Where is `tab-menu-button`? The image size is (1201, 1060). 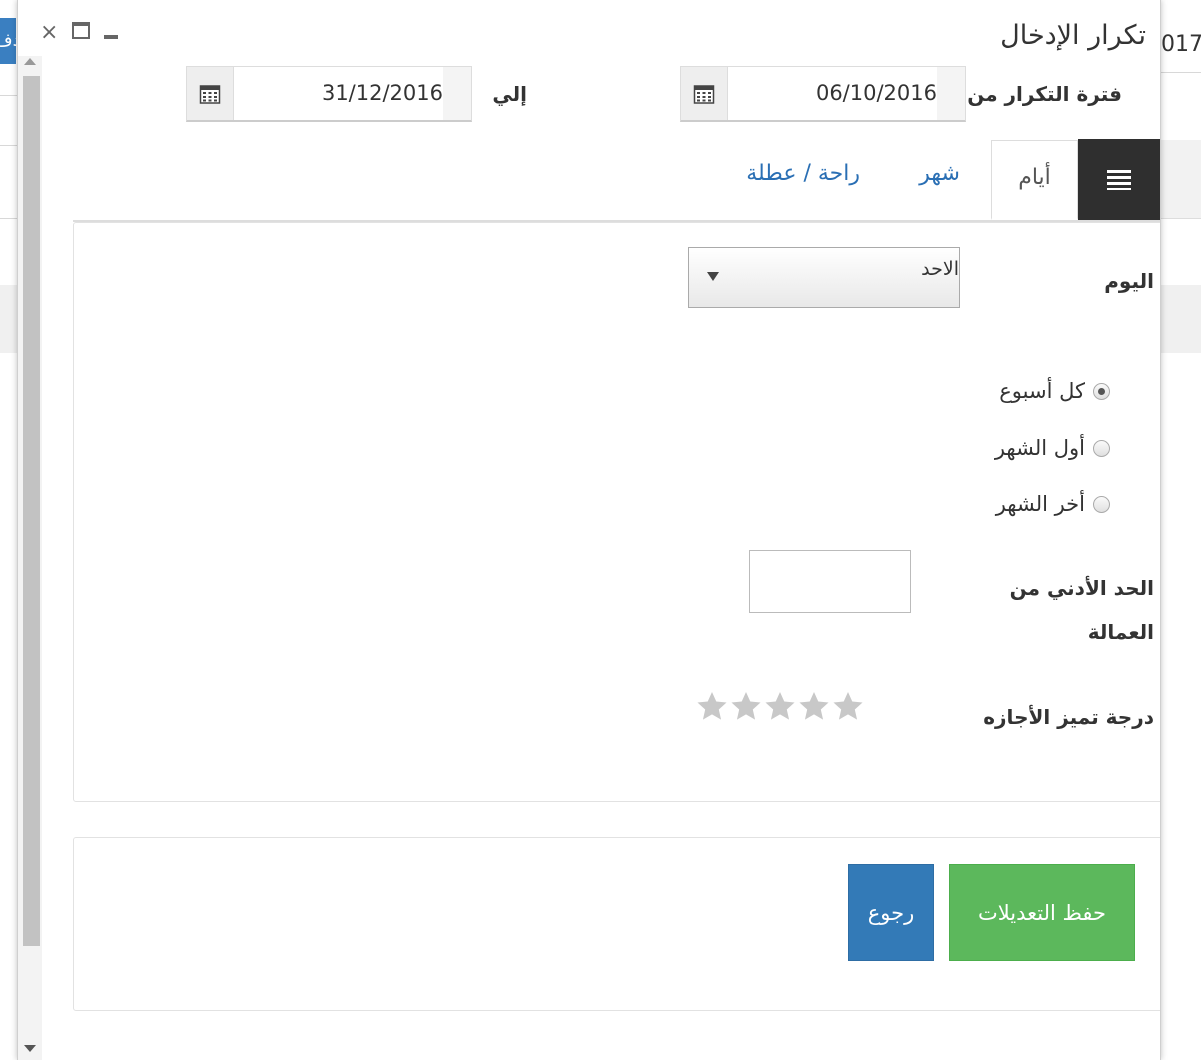
tab-menu-button is located at coordinates (1119, 179).